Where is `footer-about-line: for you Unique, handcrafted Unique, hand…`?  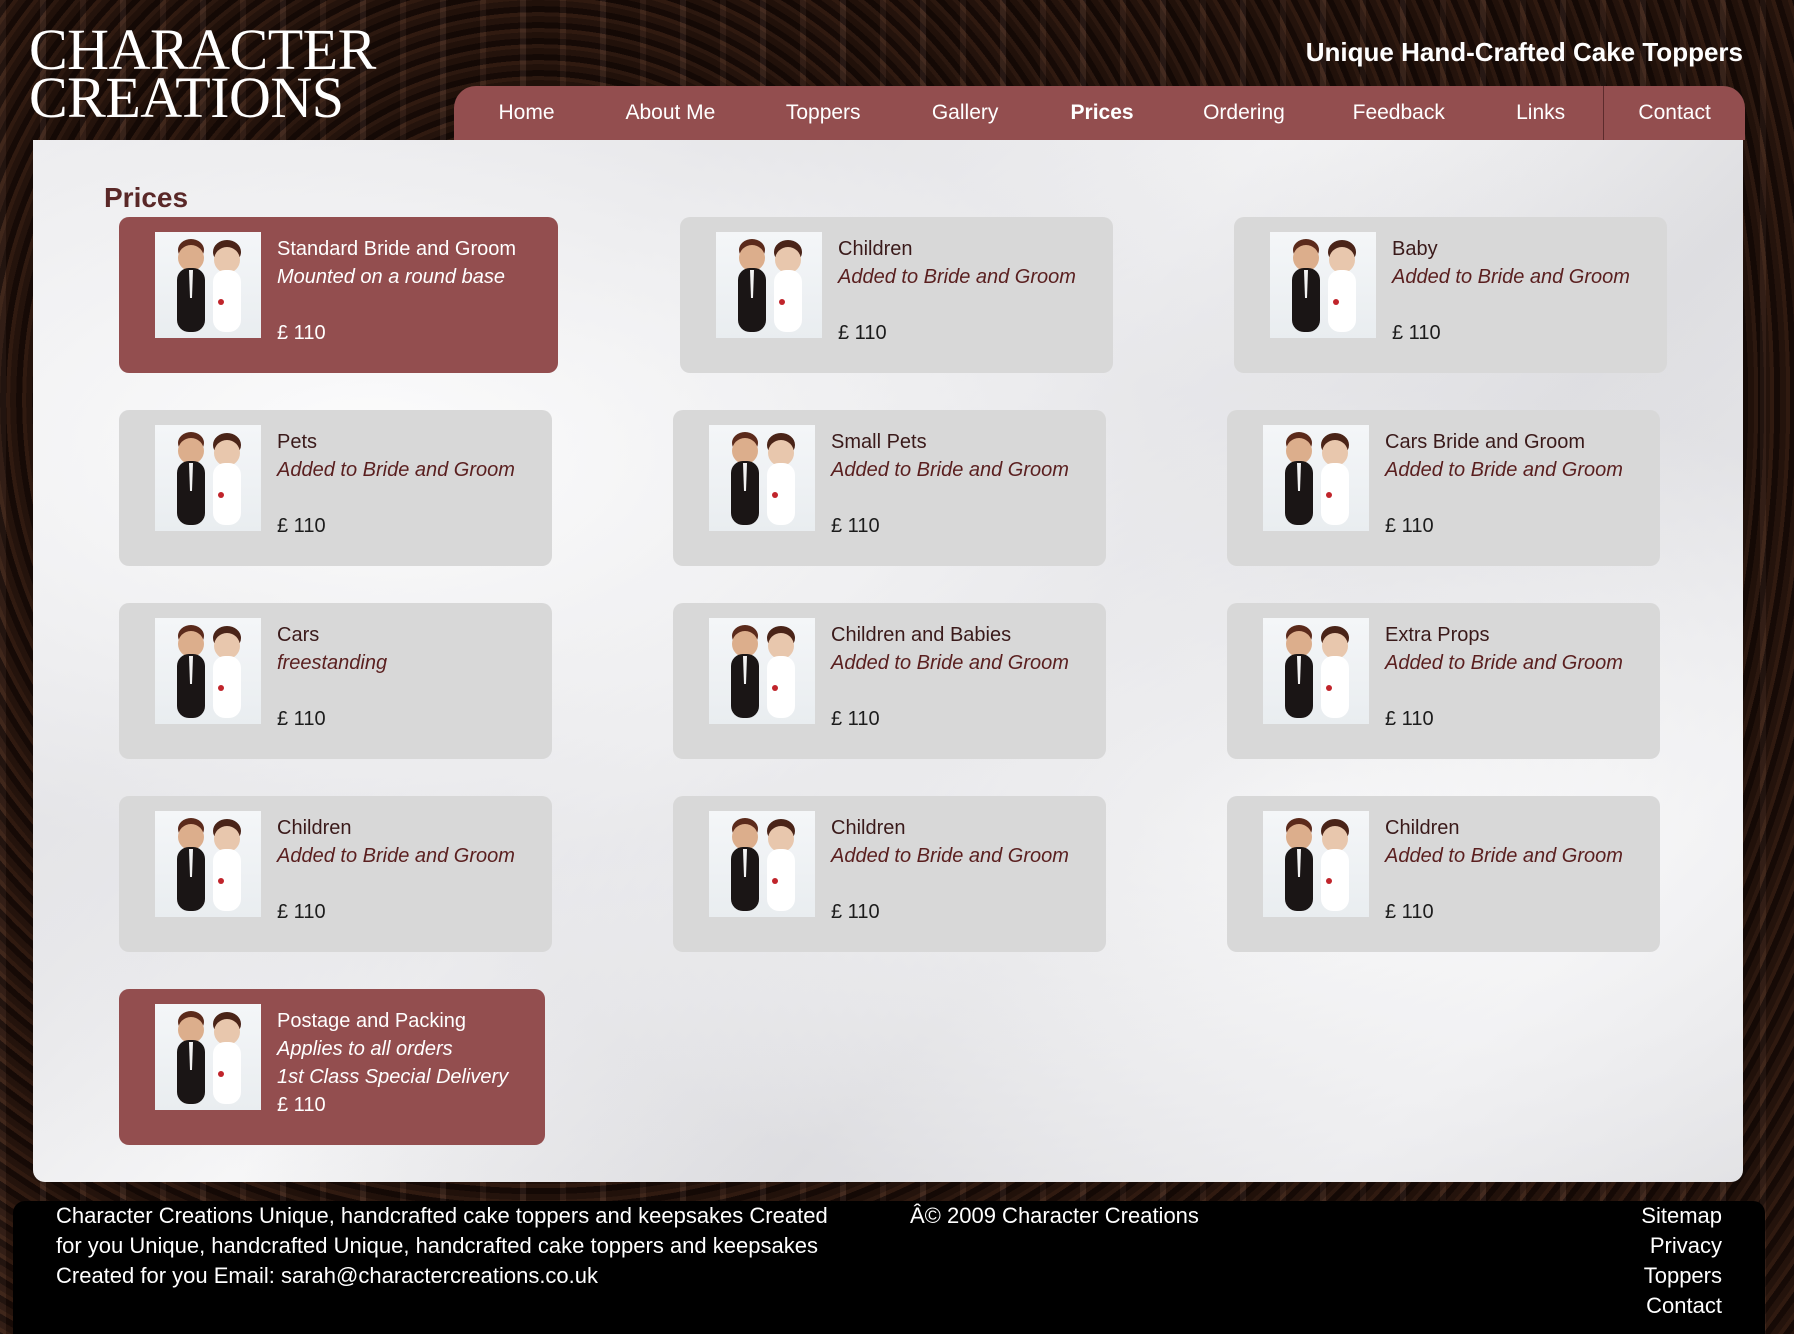
footer-about-line: for you Unique, handcrafted Unique, hand… is located at coordinates (437, 1245).